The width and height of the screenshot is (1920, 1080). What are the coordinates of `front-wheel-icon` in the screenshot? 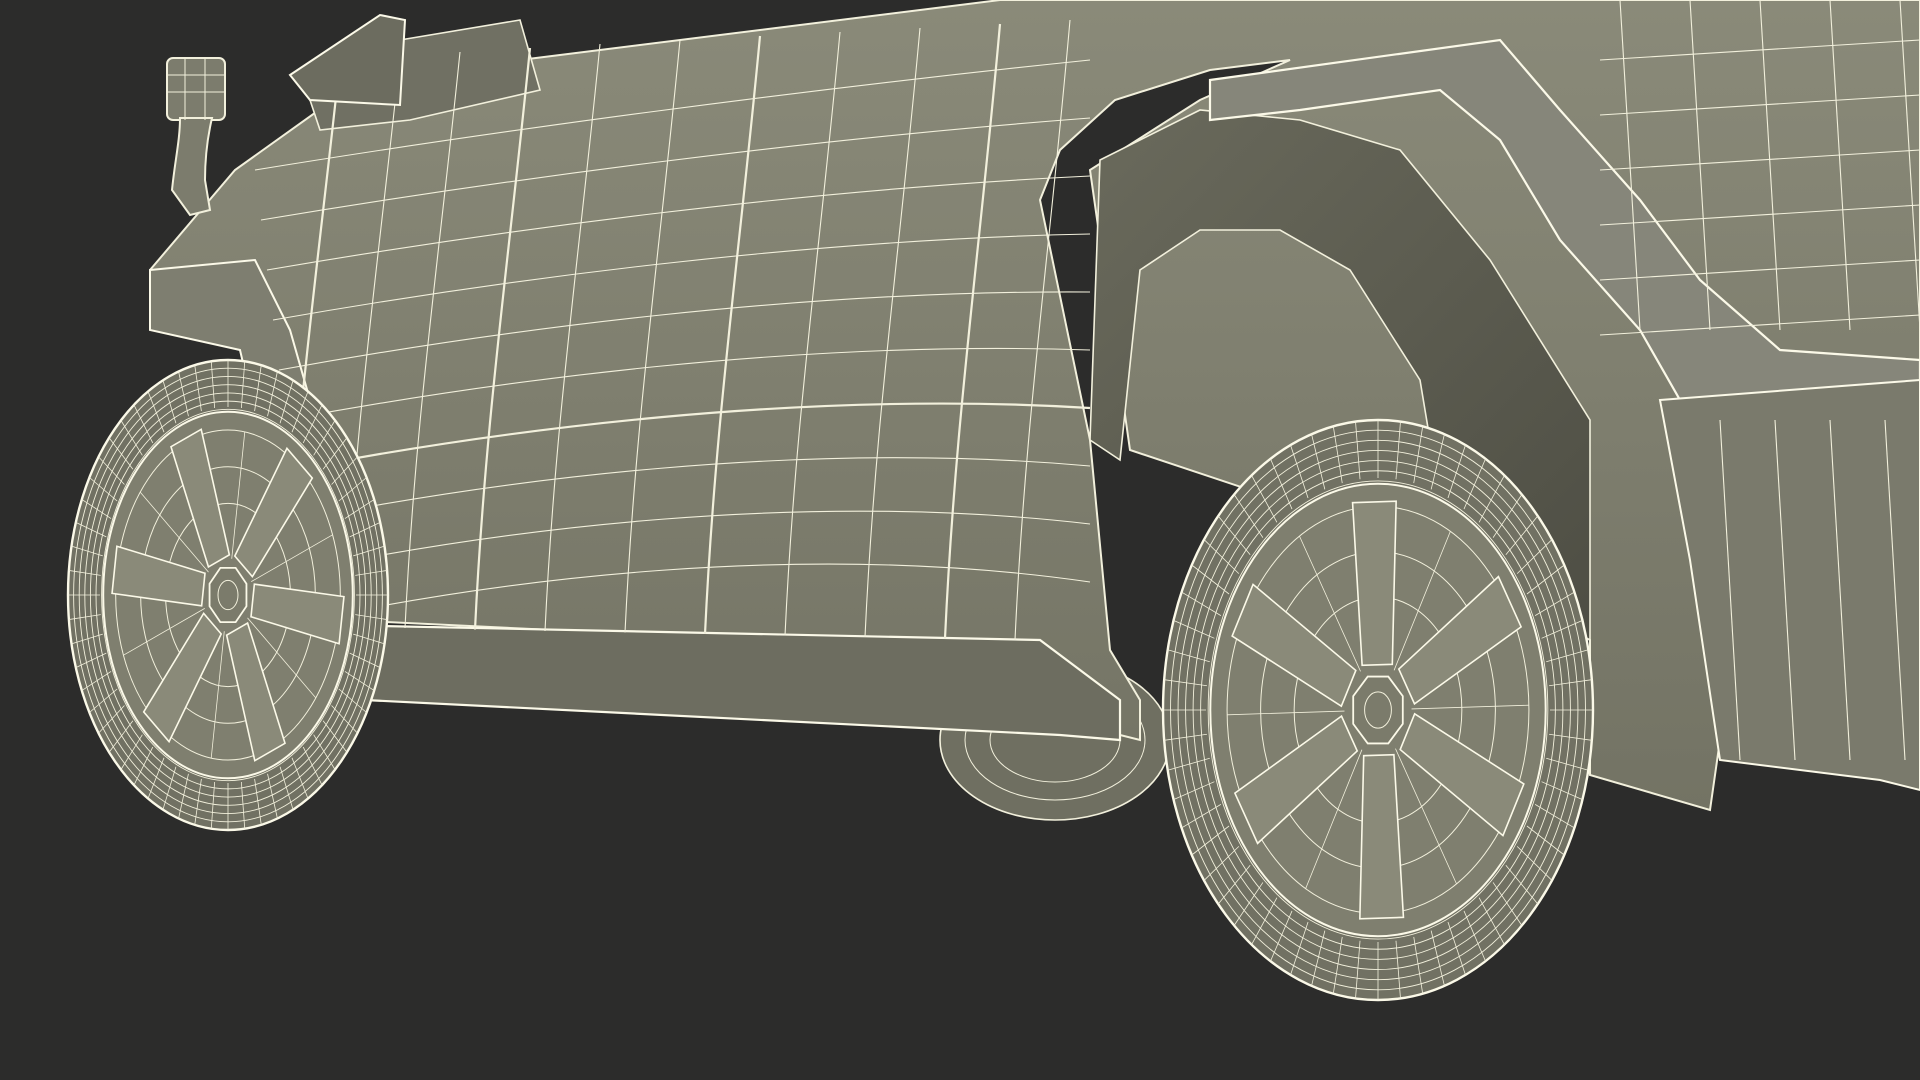 It's located at (228, 595).